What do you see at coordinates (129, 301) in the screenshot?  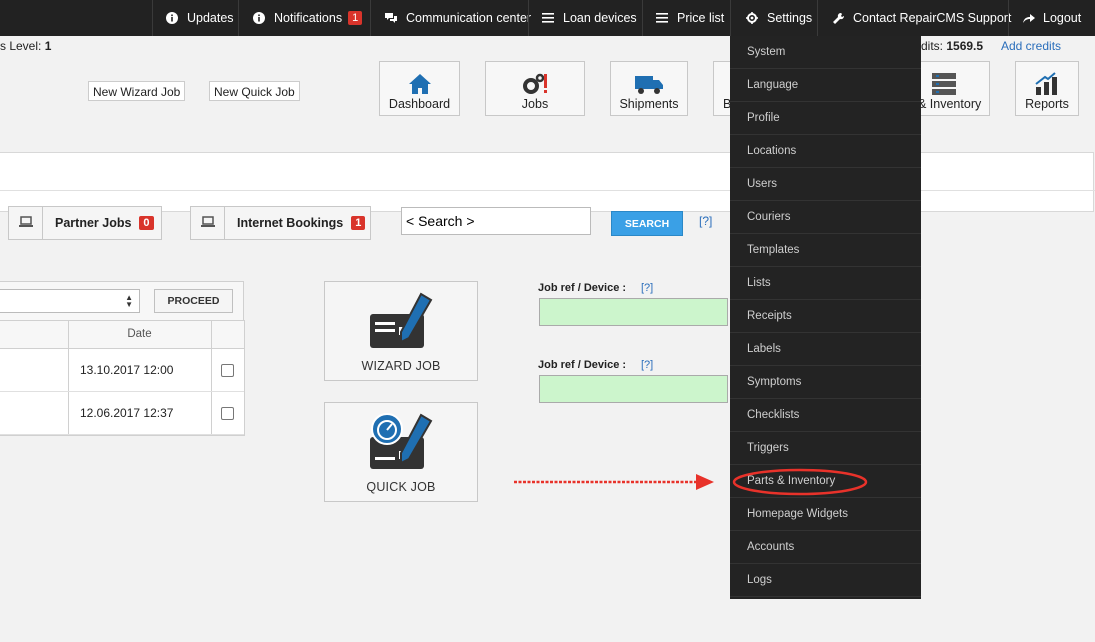 I see `select-arrows-icon: ▲ ▼` at bounding box center [129, 301].